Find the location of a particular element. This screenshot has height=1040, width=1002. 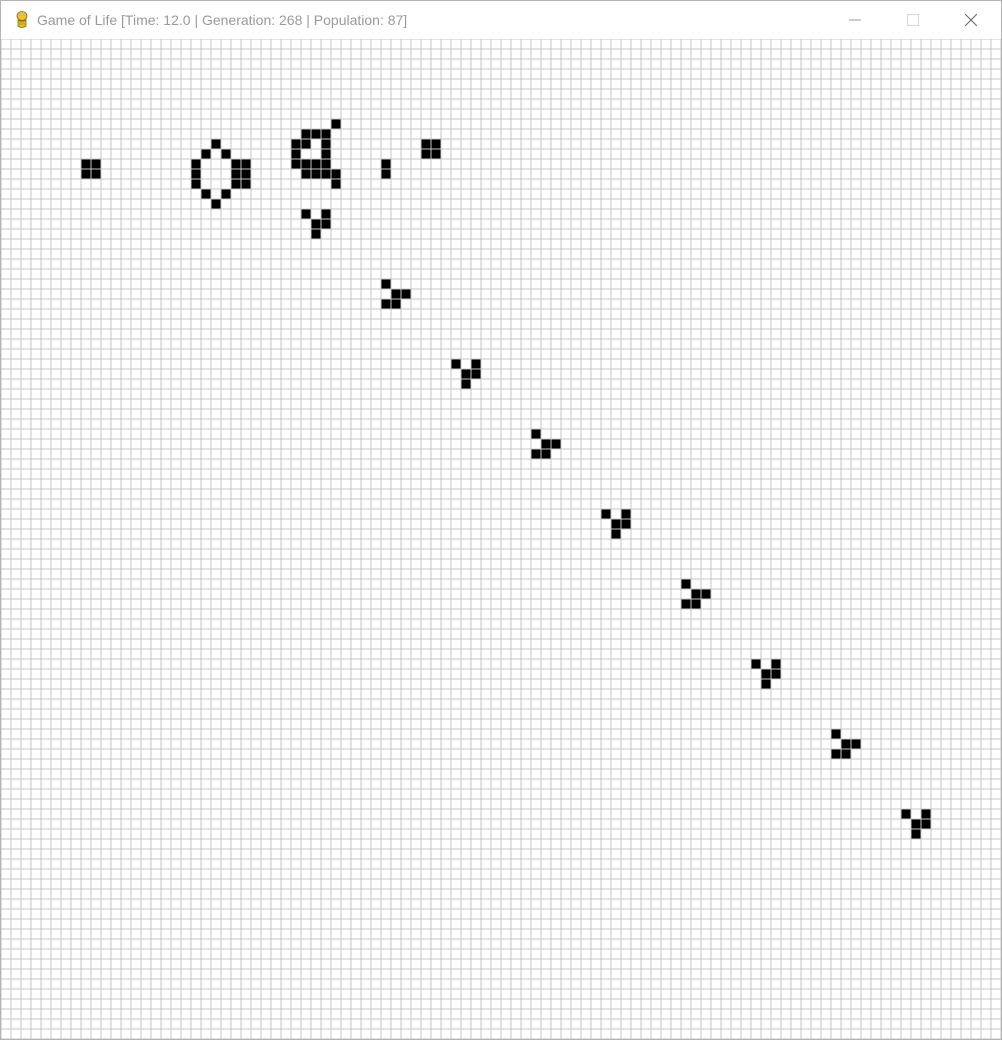

close-button is located at coordinates (971, 20).